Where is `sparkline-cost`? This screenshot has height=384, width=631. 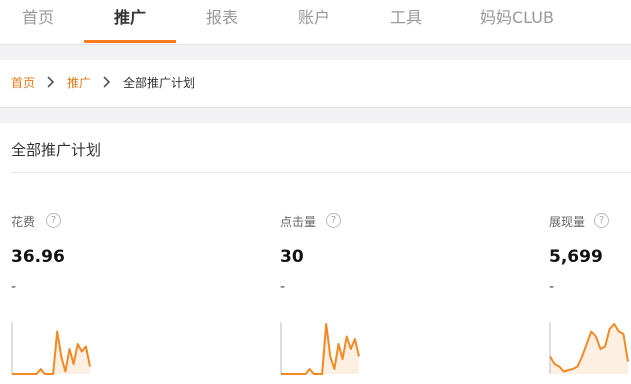
sparkline-cost is located at coordinates (51, 348).